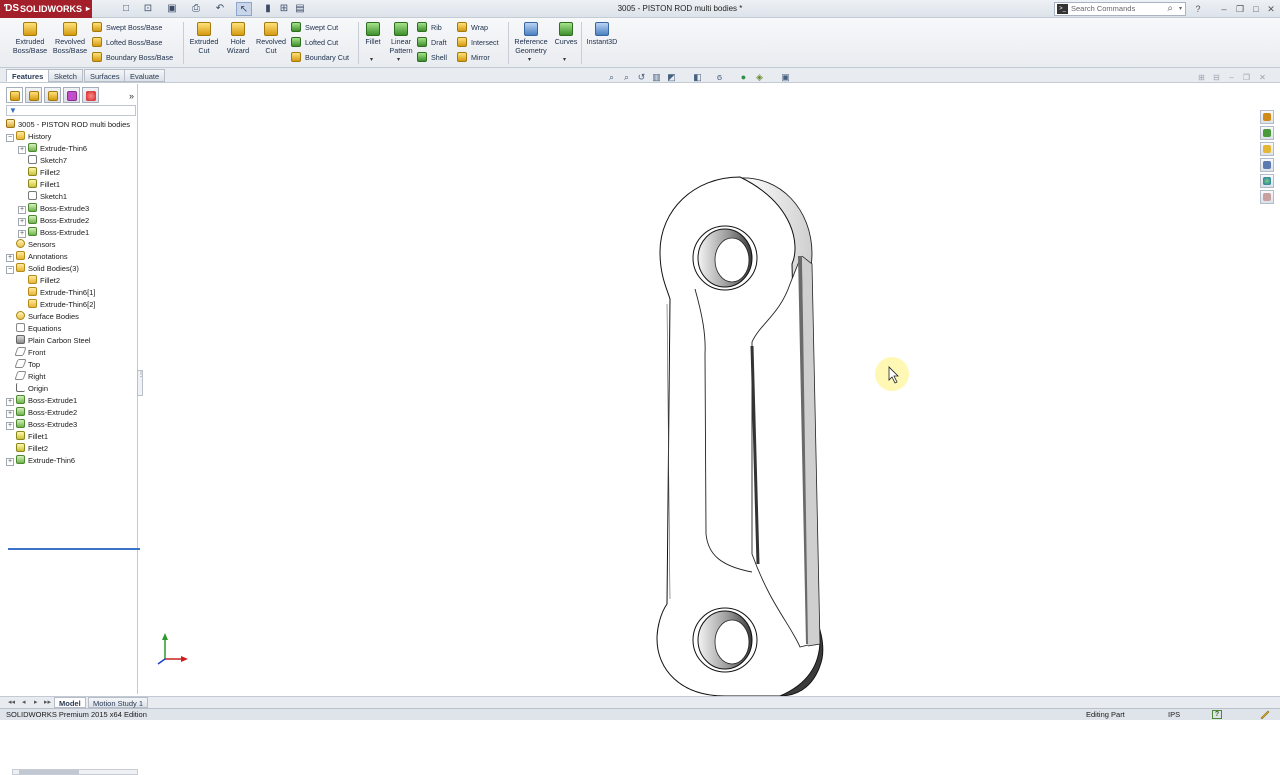  I want to click on tab-evaluate: Evaluate, so click(145, 75).